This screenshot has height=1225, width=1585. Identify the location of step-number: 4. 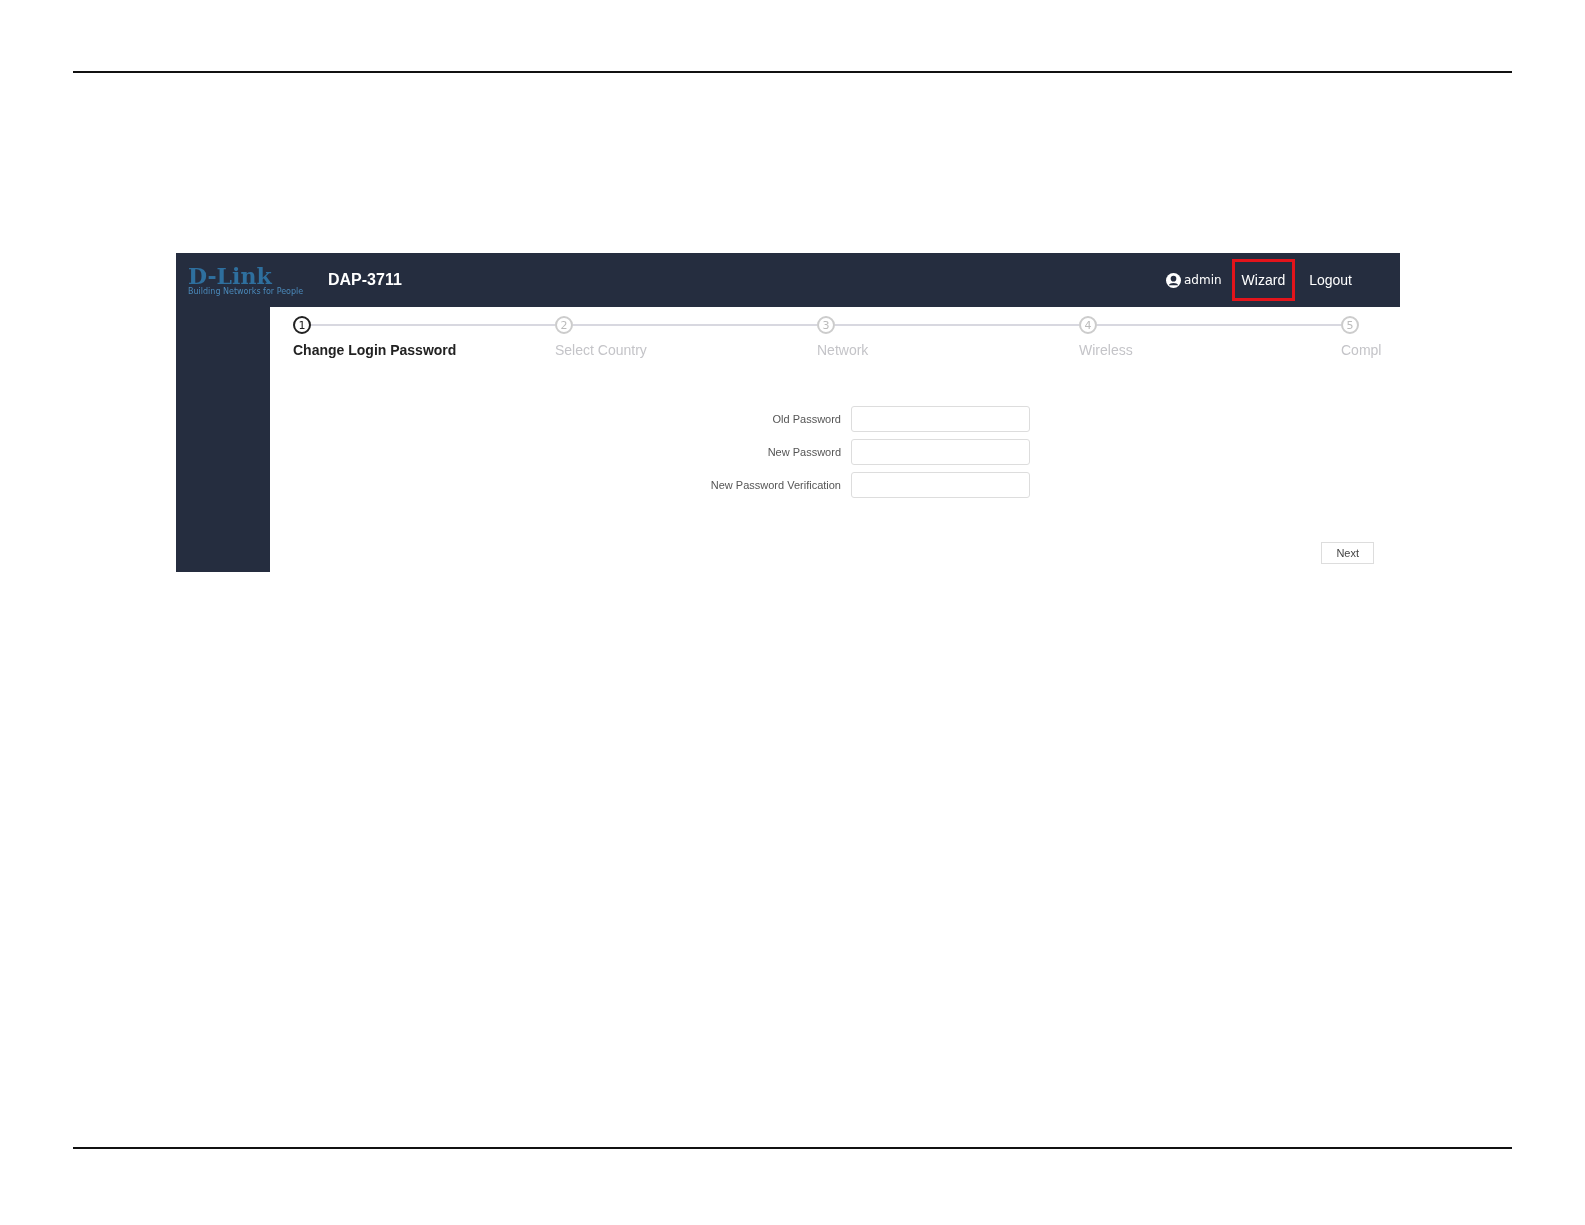
(1088, 325).